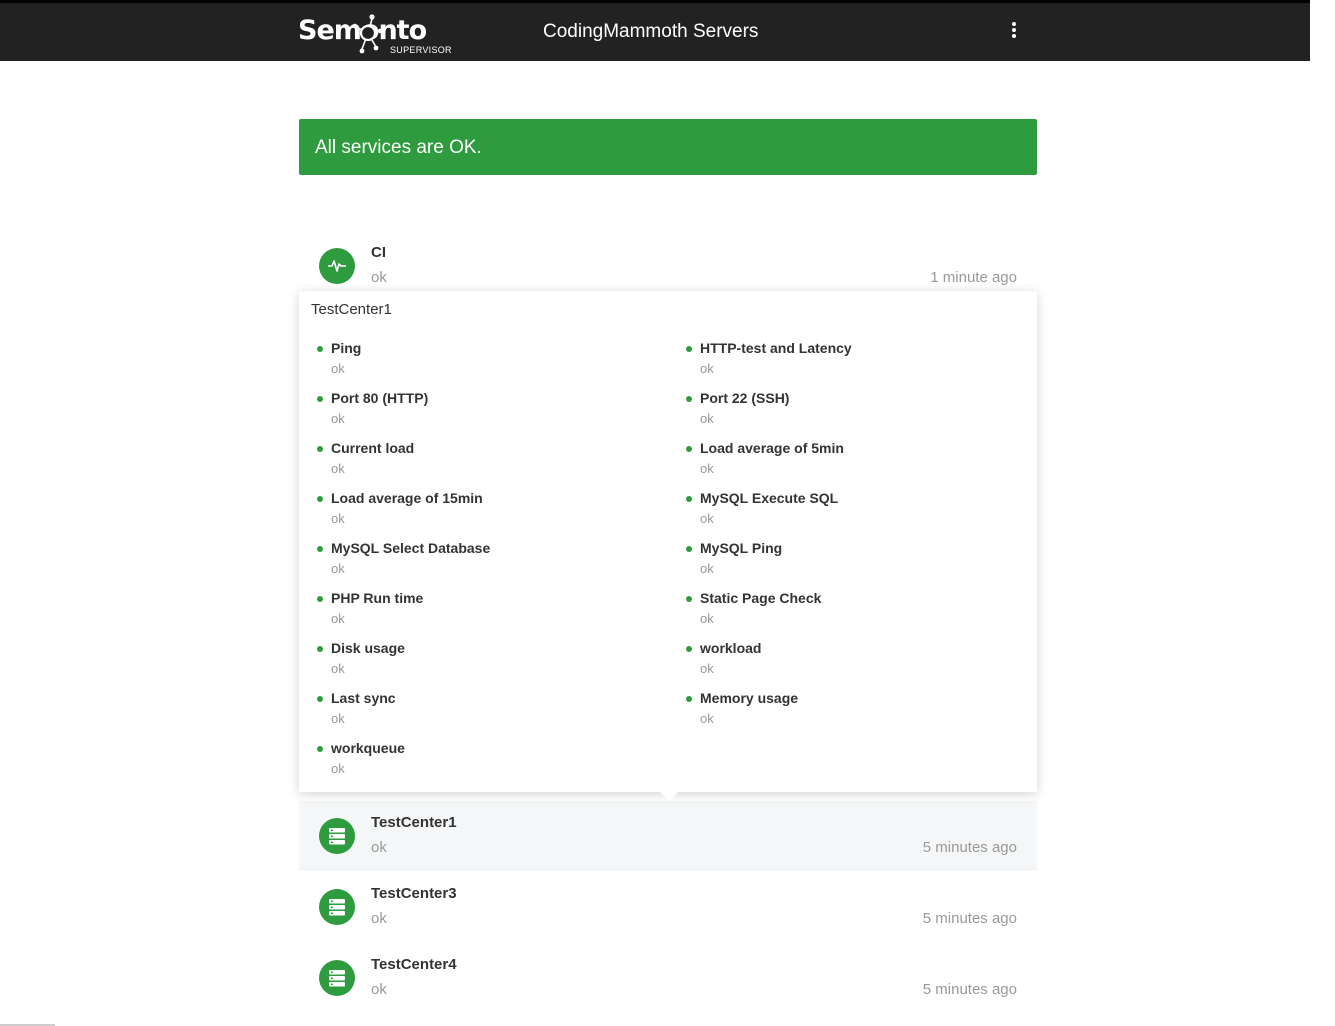 The image size is (1335, 1026). I want to click on page-title: CodingMammoth Servers, so click(651, 31).